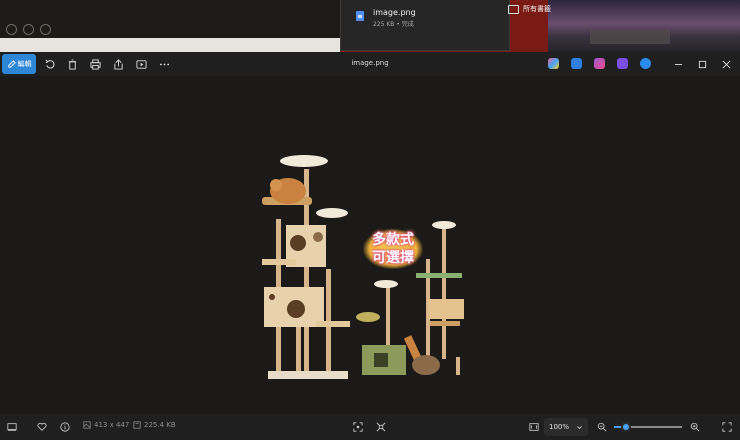 The height and width of the screenshot is (440, 740). What do you see at coordinates (11, 63) in the screenshot?
I see `edit-icon` at bounding box center [11, 63].